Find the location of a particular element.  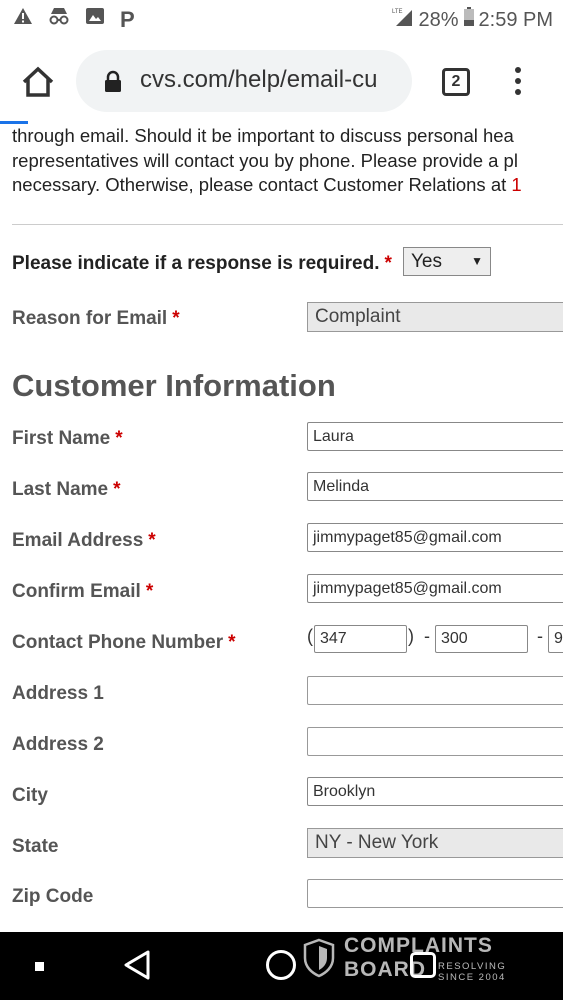

phone-area-code-input: 347 is located at coordinates (360, 639).